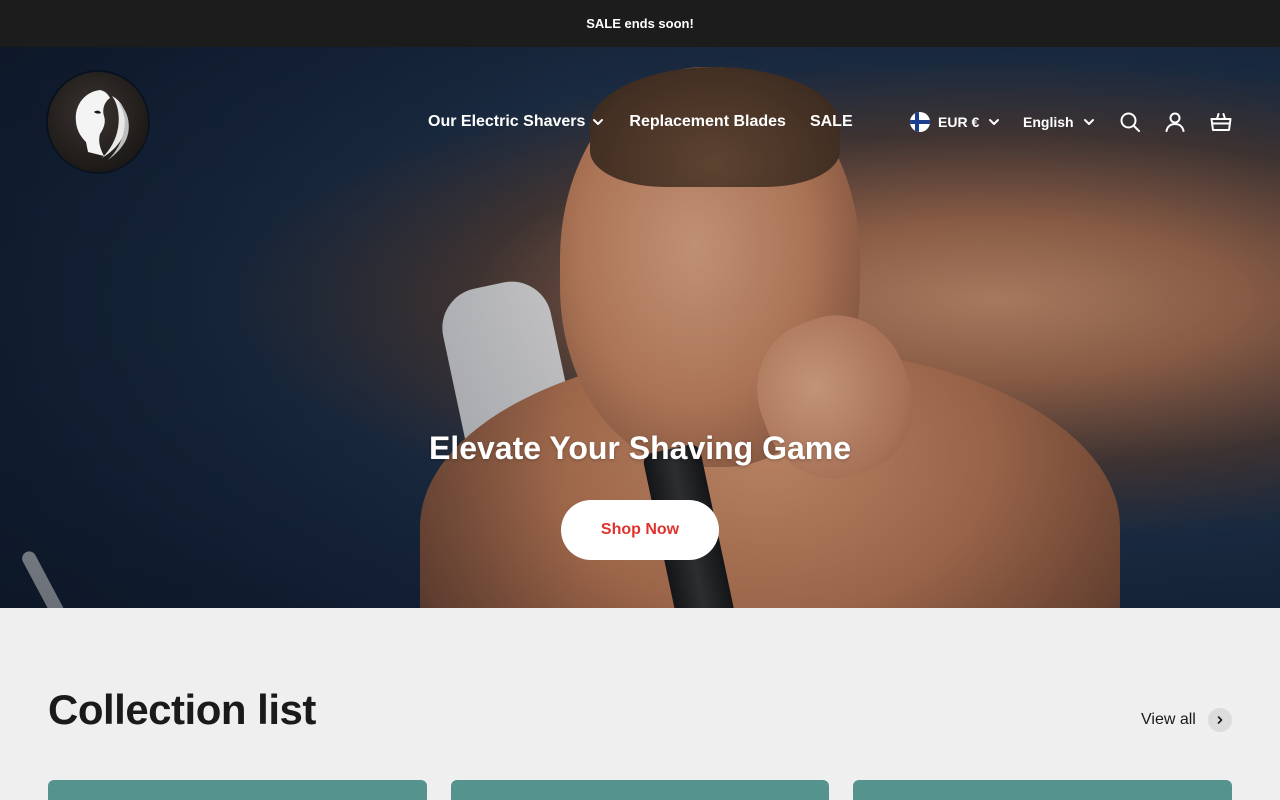 The width and height of the screenshot is (1280, 800). I want to click on view-all-link: View all, so click(1186, 720).